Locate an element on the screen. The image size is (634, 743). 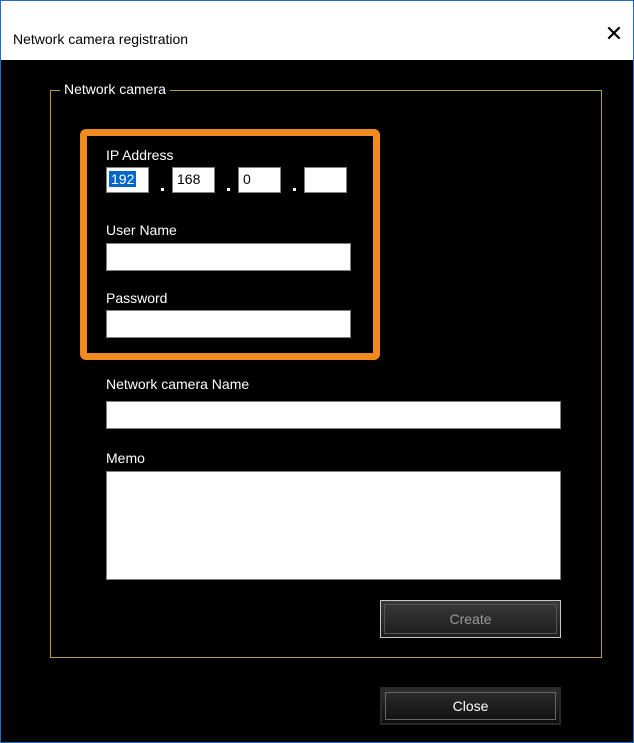
user-name-label: User Name is located at coordinates (141, 230).